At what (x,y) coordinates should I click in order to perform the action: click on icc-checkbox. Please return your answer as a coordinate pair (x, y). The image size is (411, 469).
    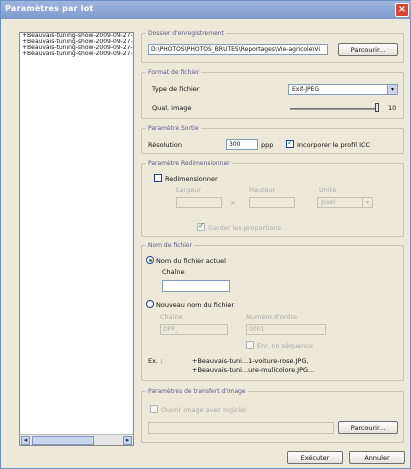
    Looking at the image, I should click on (290, 143).